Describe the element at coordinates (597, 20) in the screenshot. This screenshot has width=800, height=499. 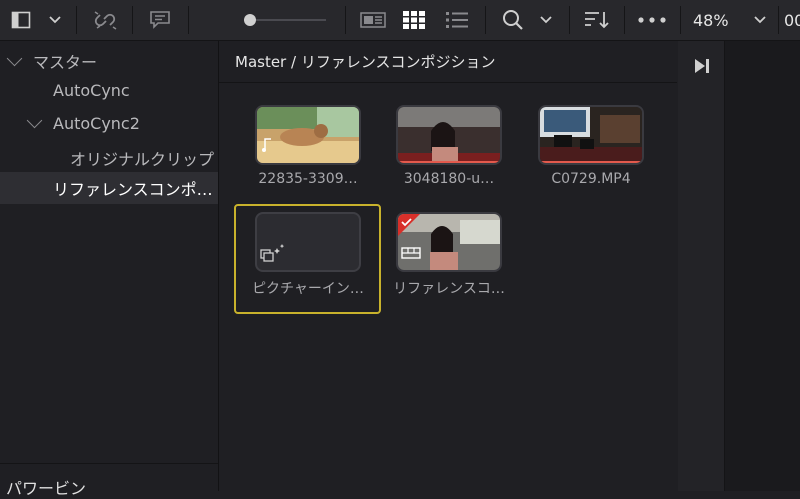
I see `sort-icon` at that location.